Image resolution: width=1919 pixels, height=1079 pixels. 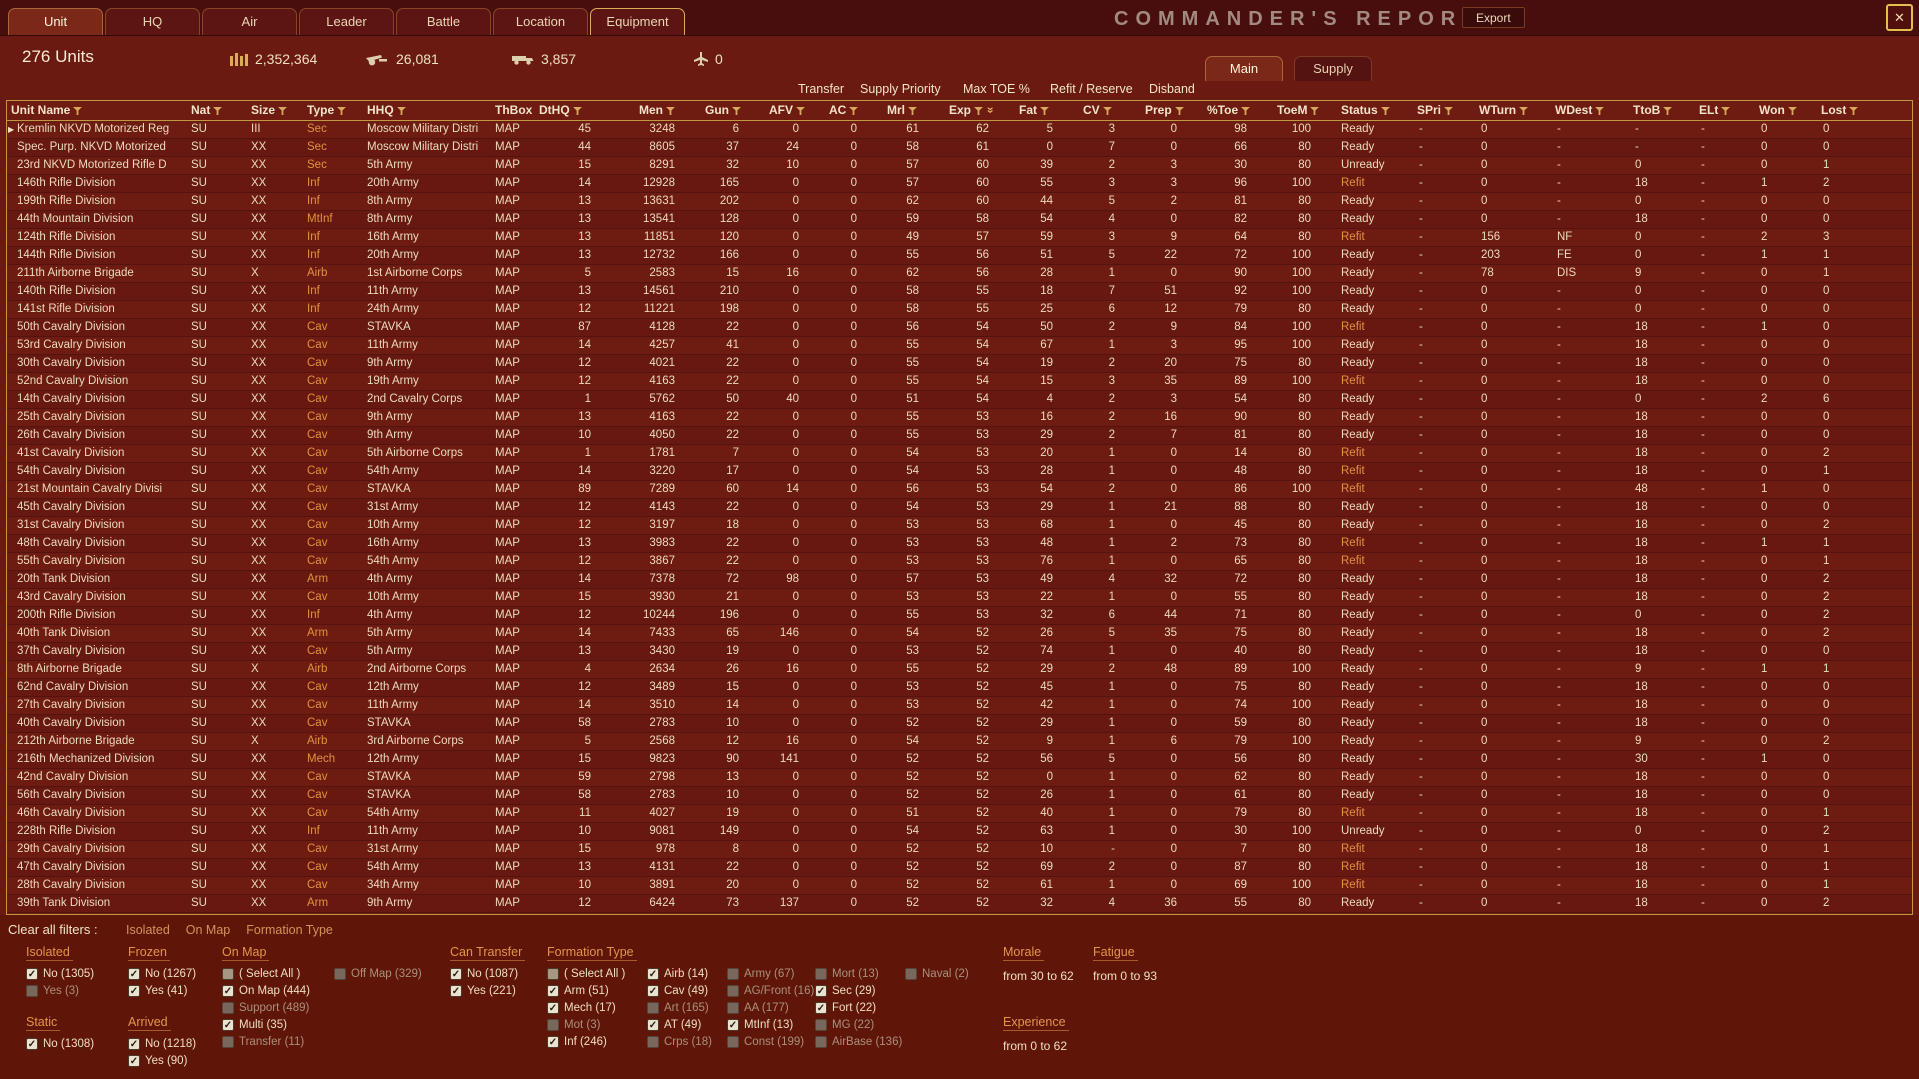 I want to click on col-header-size: Size, so click(x=275, y=111).